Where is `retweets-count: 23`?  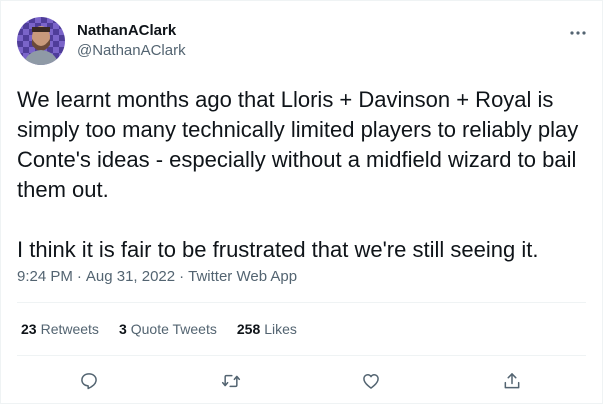
retweets-count: 23 is located at coordinates (29, 329).